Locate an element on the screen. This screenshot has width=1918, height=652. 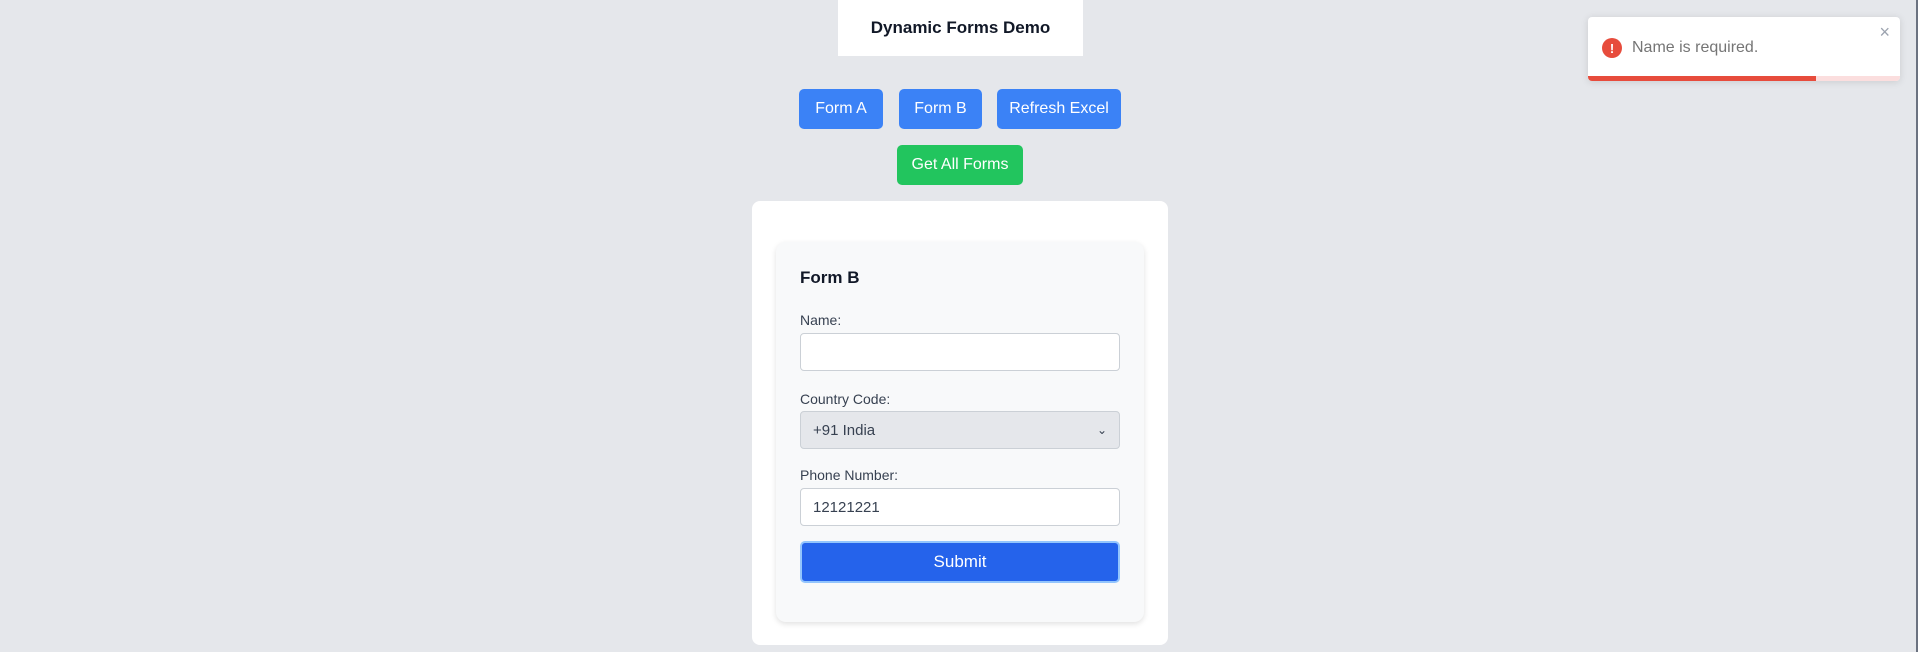
page-title: Dynamic Forms Demo is located at coordinates (960, 28).